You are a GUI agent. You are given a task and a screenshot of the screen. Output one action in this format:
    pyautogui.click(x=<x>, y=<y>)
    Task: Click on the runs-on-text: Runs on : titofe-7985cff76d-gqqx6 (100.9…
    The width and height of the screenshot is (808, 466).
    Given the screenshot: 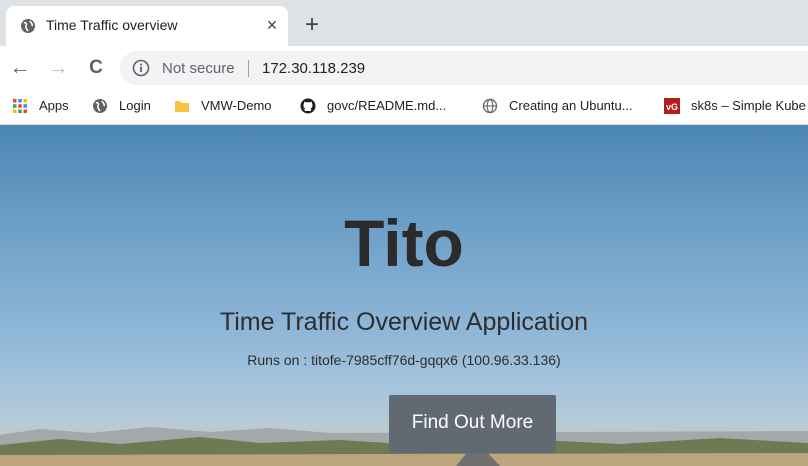 What is the action you would take?
    pyautogui.click(x=404, y=360)
    